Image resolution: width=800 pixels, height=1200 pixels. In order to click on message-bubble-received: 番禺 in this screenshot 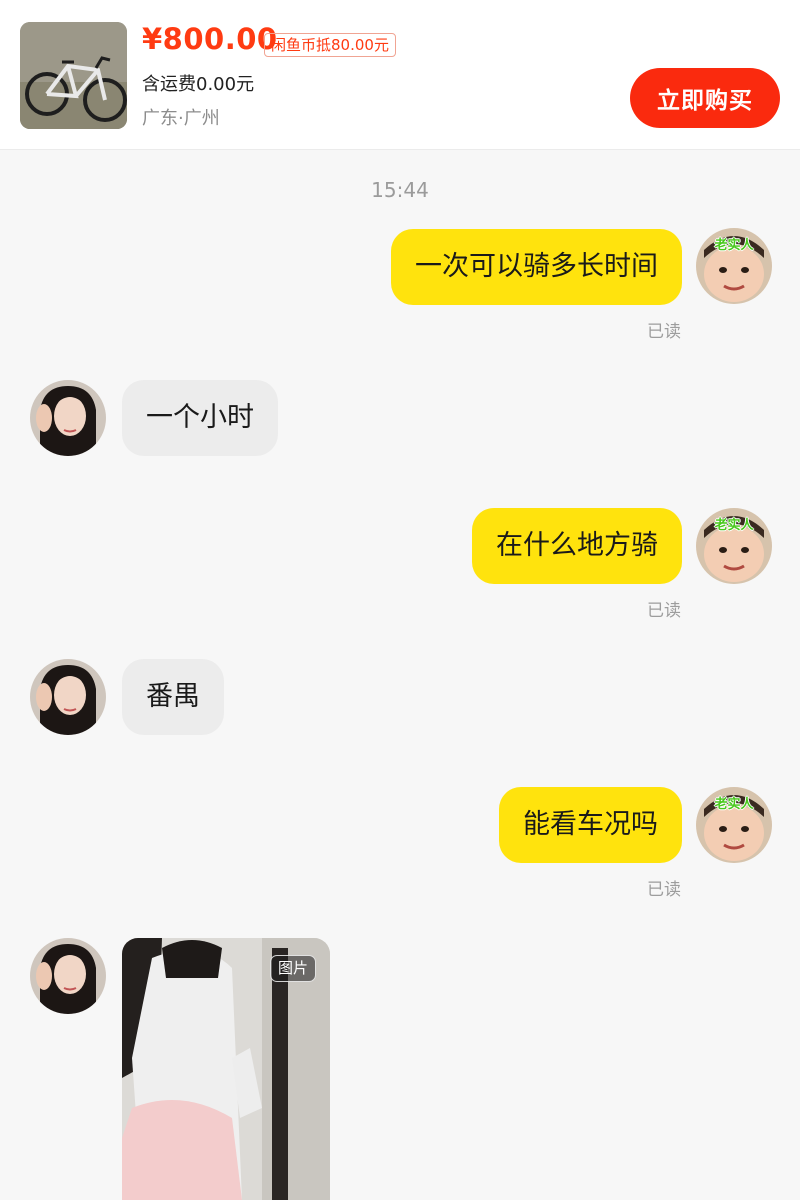, I will do `click(173, 697)`.